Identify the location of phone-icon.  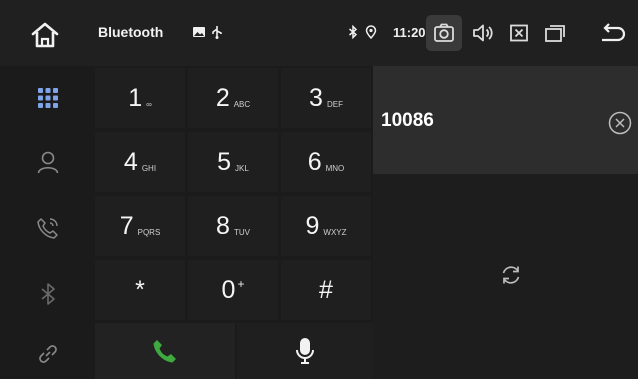
(164, 351).